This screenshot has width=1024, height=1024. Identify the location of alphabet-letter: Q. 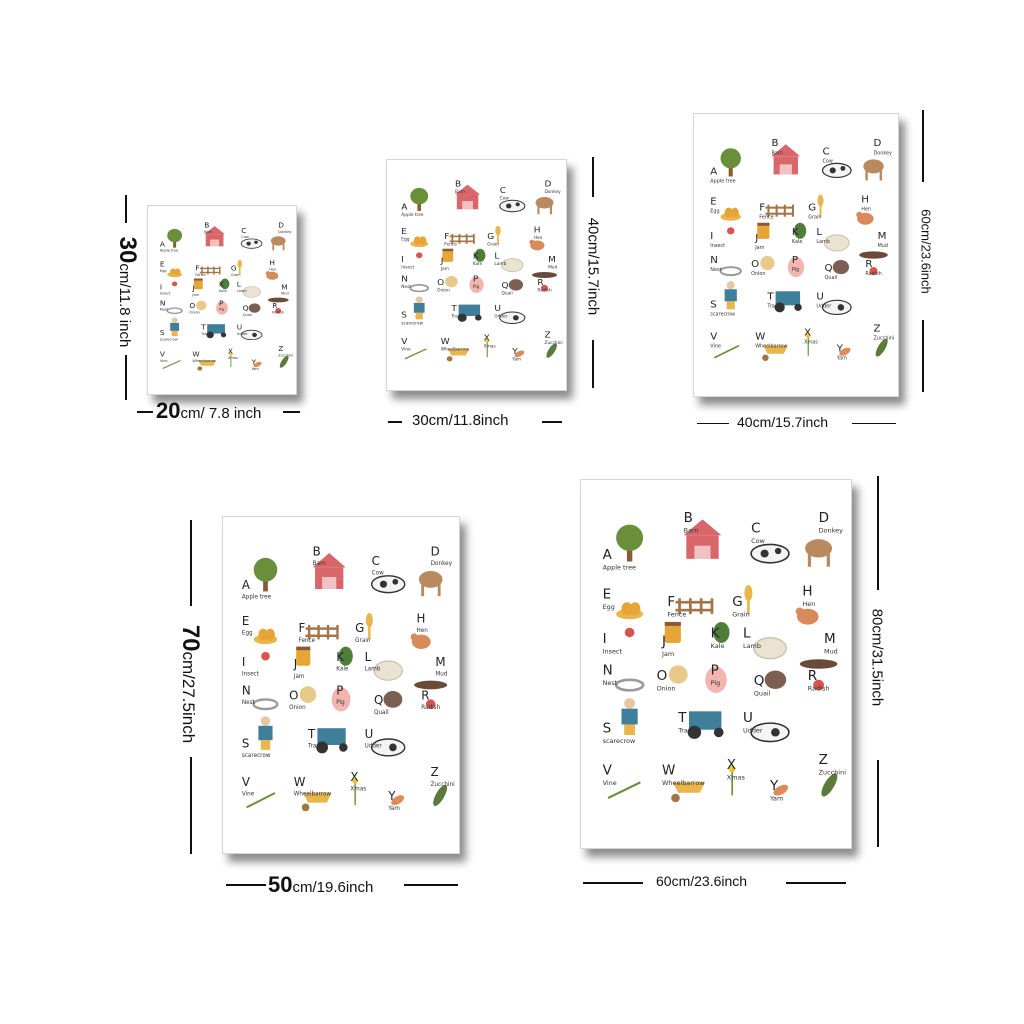
(378, 700).